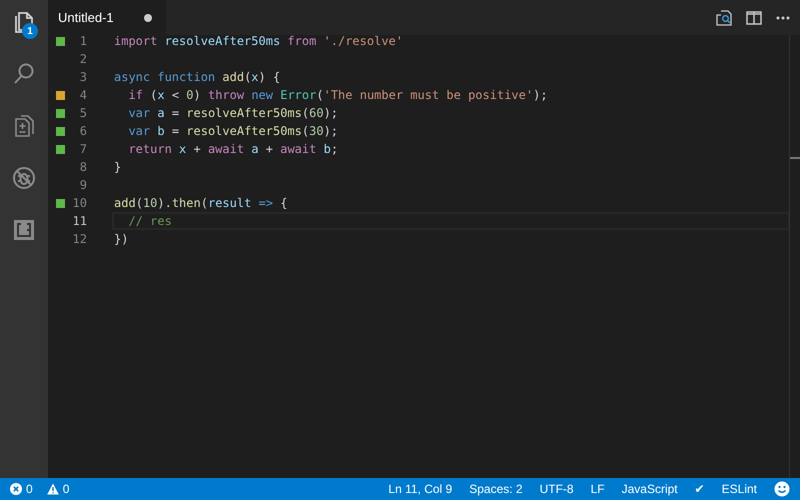 Image resolution: width=800 pixels, height=500 pixels. What do you see at coordinates (259, 41) in the screenshot?
I see `code-line: import resolveAfter50ms from './resolve'` at bounding box center [259, 41].